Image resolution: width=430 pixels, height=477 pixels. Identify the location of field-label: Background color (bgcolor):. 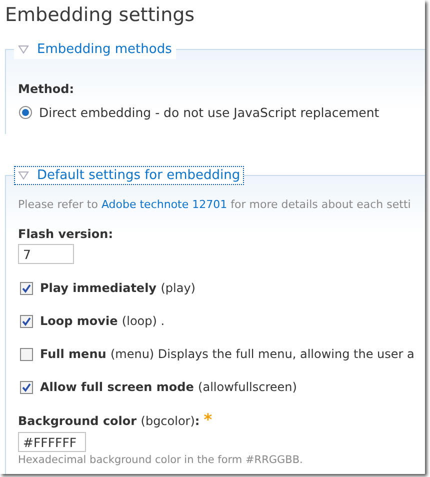
(109, 421).